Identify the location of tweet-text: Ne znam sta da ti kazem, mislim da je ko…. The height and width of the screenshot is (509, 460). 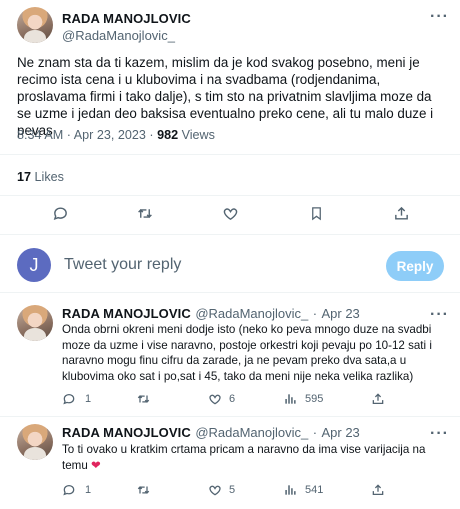
(225, 96).